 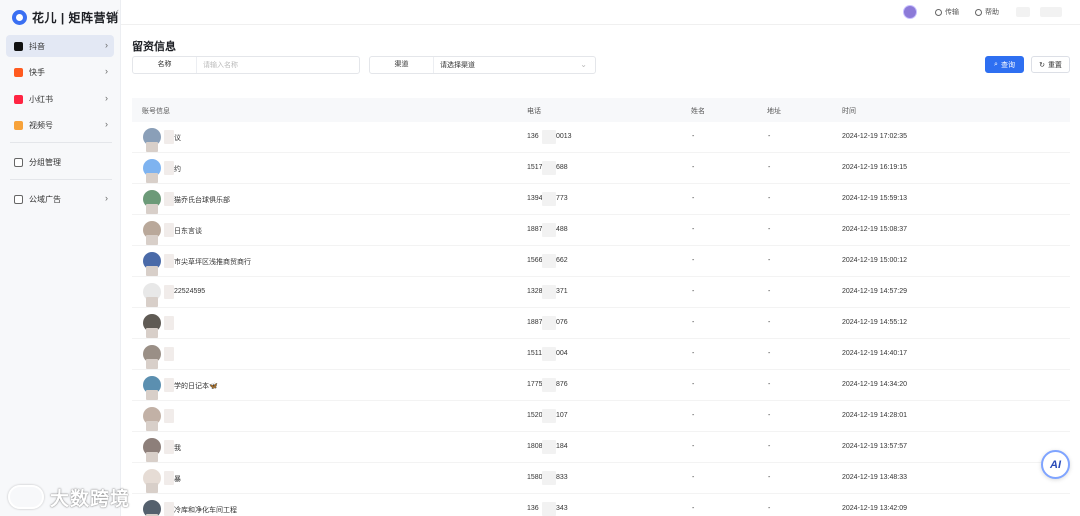 I want to click on sidebar-item-video-account: 视频号 ›, so click(x=60, y=125).